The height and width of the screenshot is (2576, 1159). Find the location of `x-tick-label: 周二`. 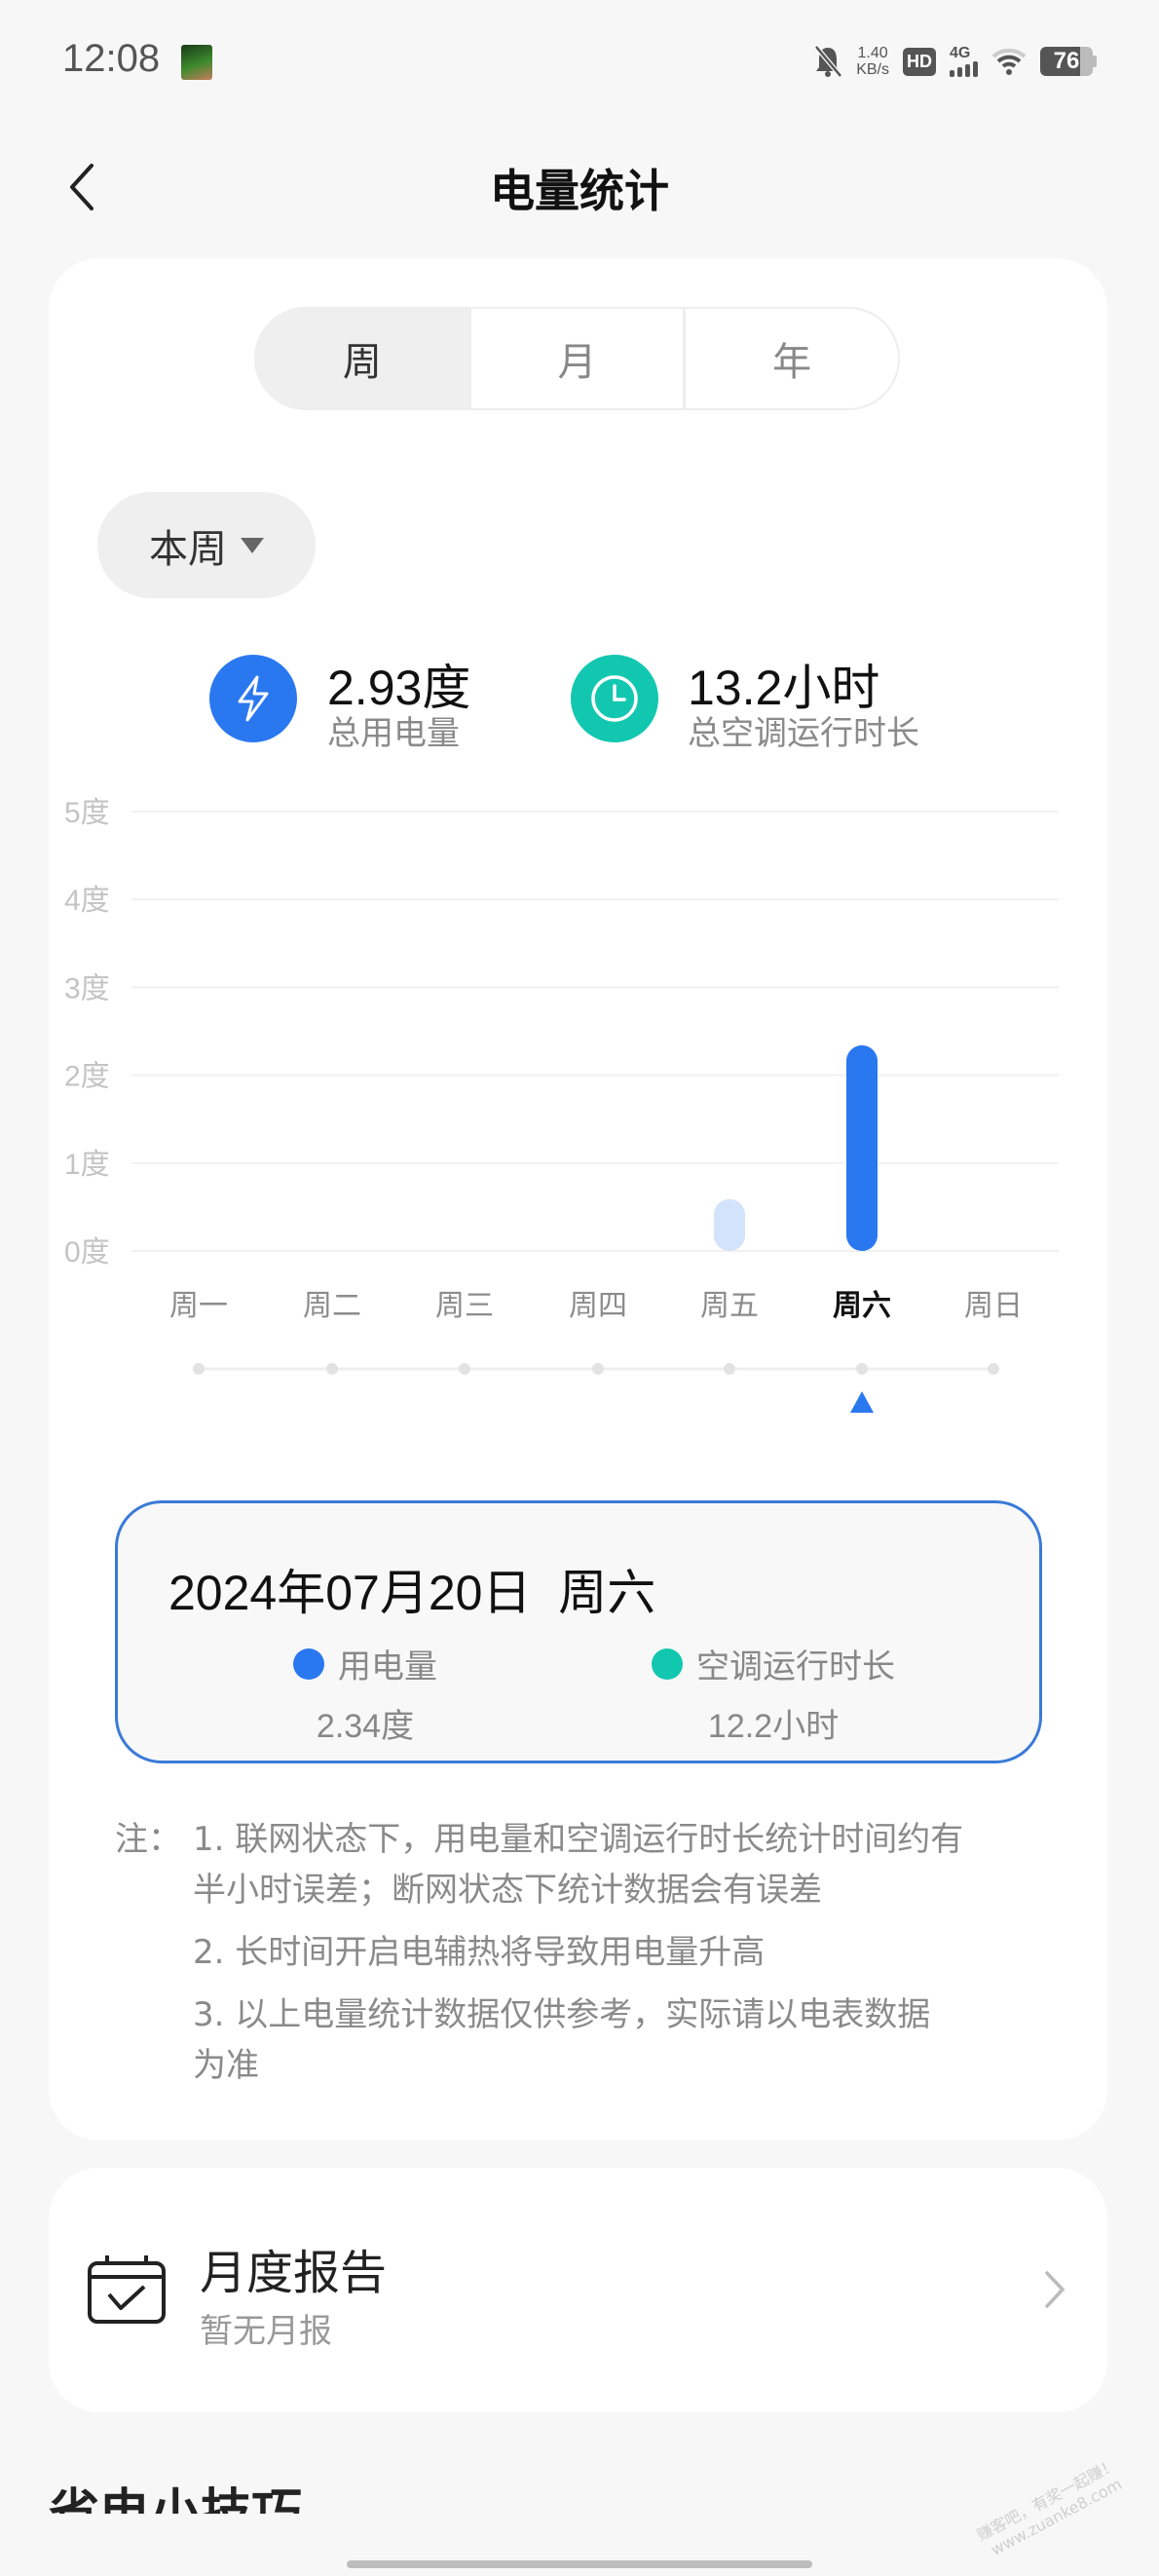

x-tick-label: 周二 is located at coordinates (332, 1306).